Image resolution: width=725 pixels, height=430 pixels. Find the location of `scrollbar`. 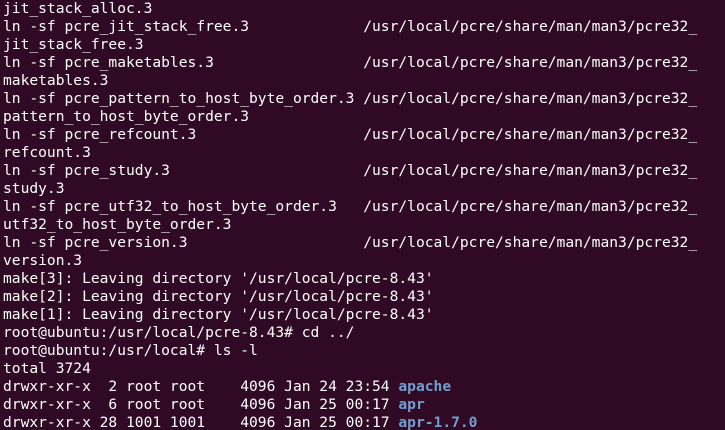

scrollbar is located at coordinates (723, 215).